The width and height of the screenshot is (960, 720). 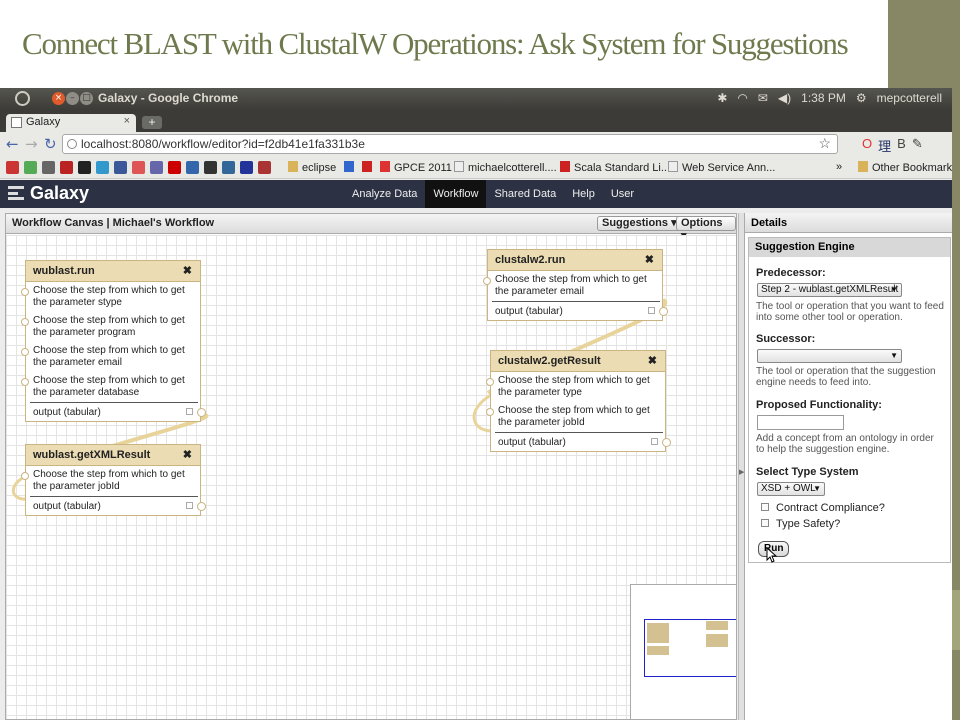 What do you see at coordinates (784, 98) in the screenshot?
I see `volume-icon: ◀)` at bounding box center [784, 98].